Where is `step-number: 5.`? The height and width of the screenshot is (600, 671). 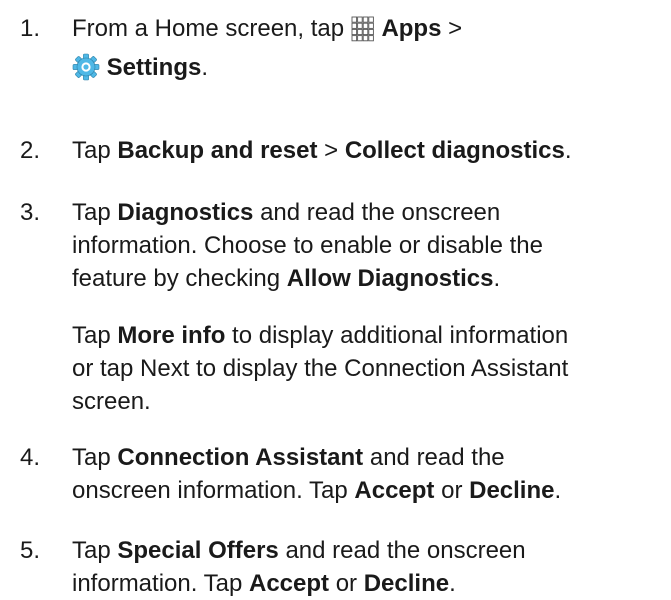 step-number: 5. is located at coordinates (30, 550).